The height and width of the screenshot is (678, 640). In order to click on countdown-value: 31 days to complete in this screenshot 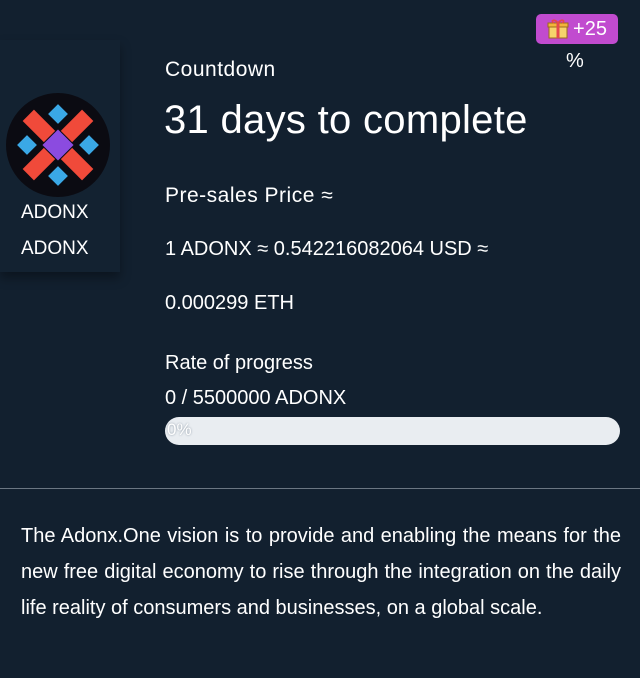, I will do `click(346, 120)`.